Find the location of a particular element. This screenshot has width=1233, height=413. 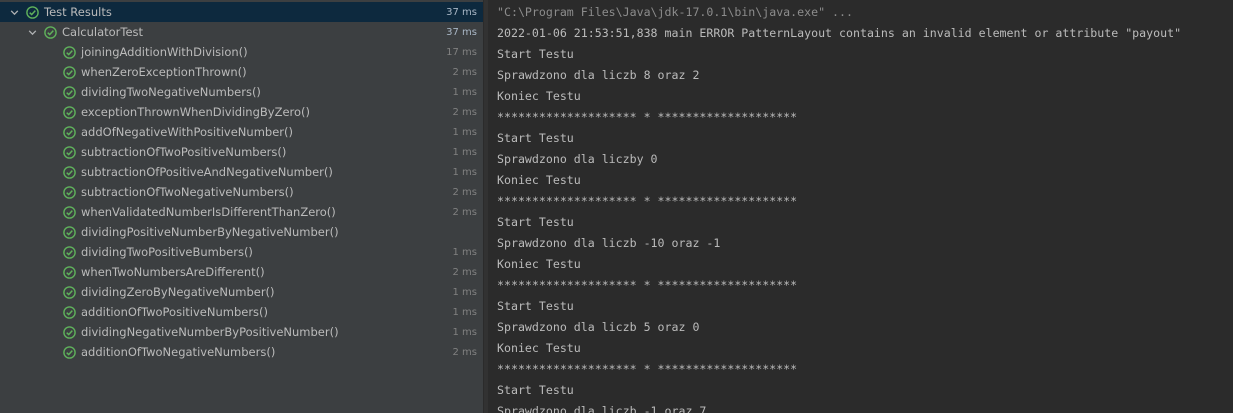

test-name: whenValidatedNumberIsDifferentThanZero() is located at coordinates (208, 212).